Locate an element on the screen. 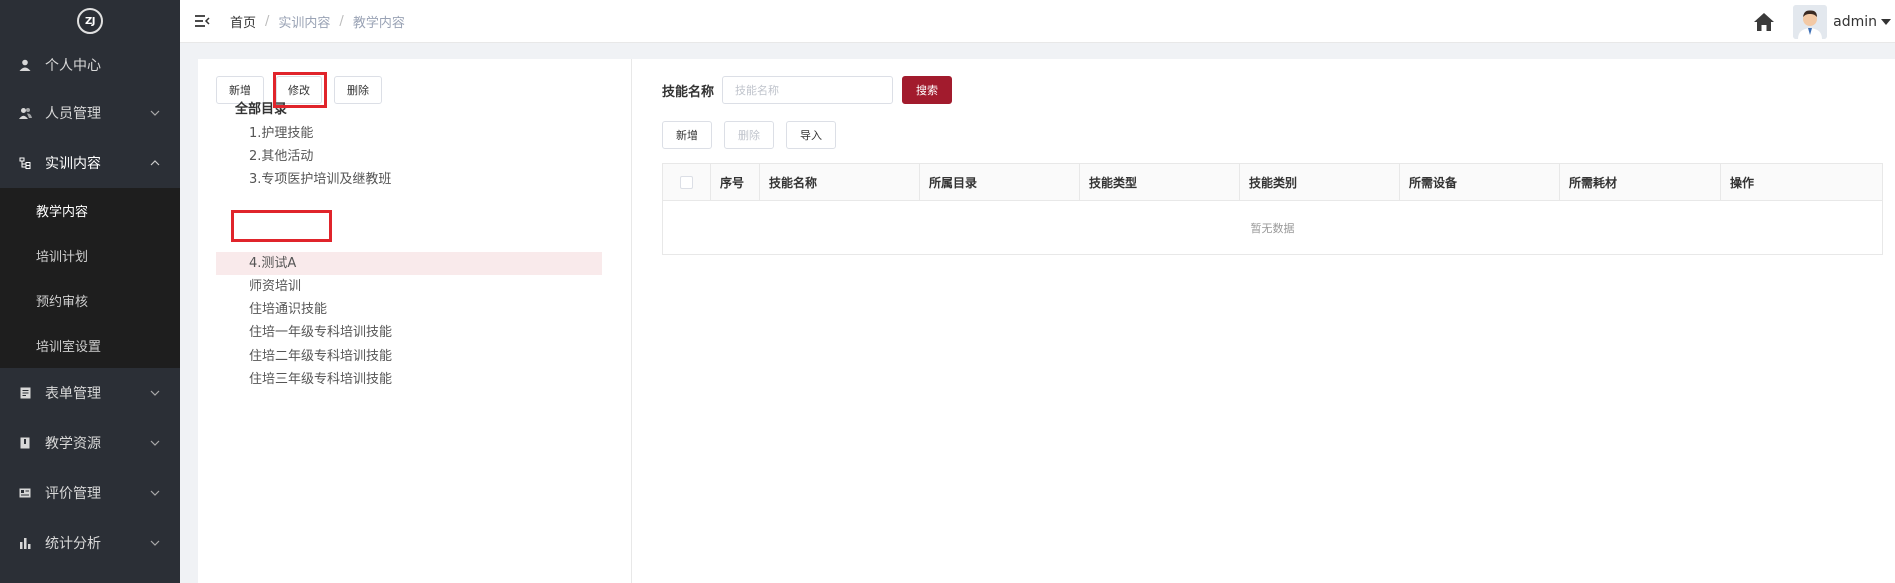 The image size is (1895, 583). column-header: 序号 is located at coordinates (735, 182).